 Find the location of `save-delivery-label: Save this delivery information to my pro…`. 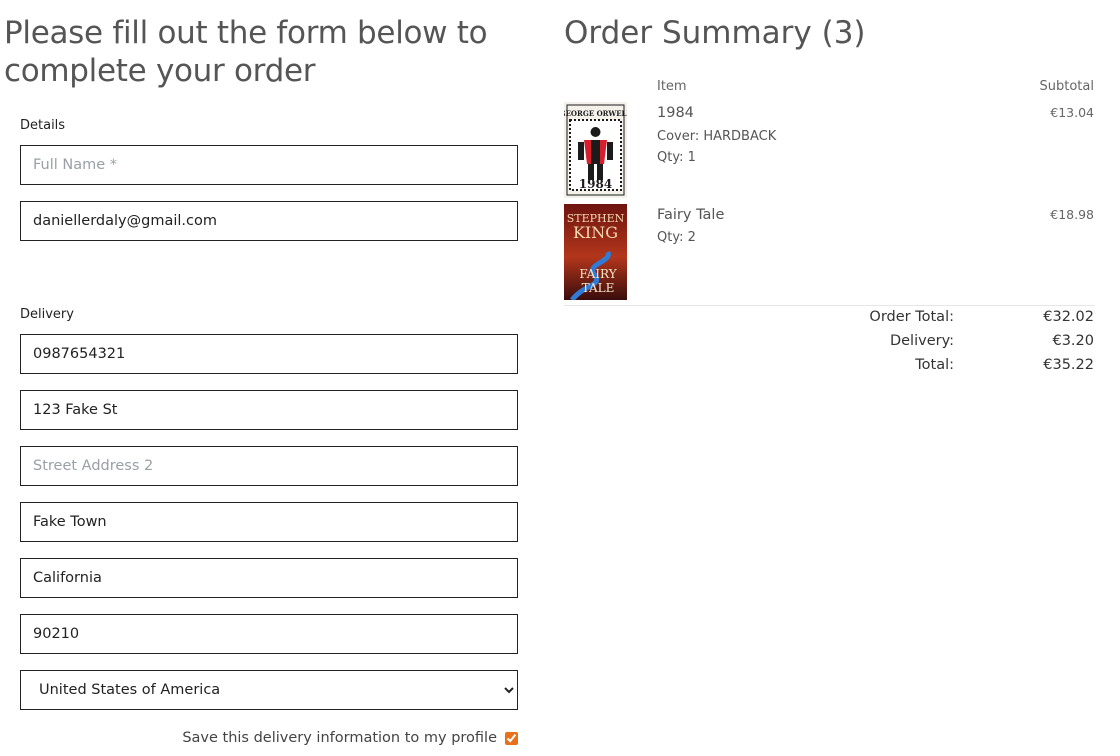

save-delivery-label: Save this delivery information to my pro… is located at coordinates (339, 738).